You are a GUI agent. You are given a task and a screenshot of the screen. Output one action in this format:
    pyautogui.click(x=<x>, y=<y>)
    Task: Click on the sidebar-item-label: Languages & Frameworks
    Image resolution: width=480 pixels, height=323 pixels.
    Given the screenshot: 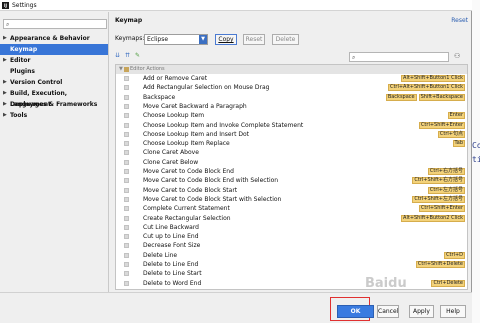 What is the action you would take?
    pyautogui.click(x=54, y=104)
    